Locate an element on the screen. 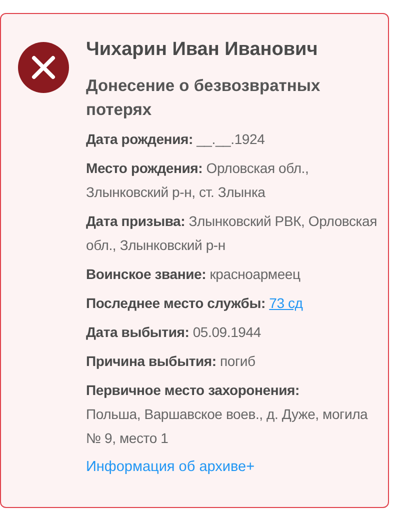 This screenshot has width=402, height=525. field-text: Место рождения: Орловская обл., Злынковский р-н, ст. Злынка is located at coordinates (198, 180).